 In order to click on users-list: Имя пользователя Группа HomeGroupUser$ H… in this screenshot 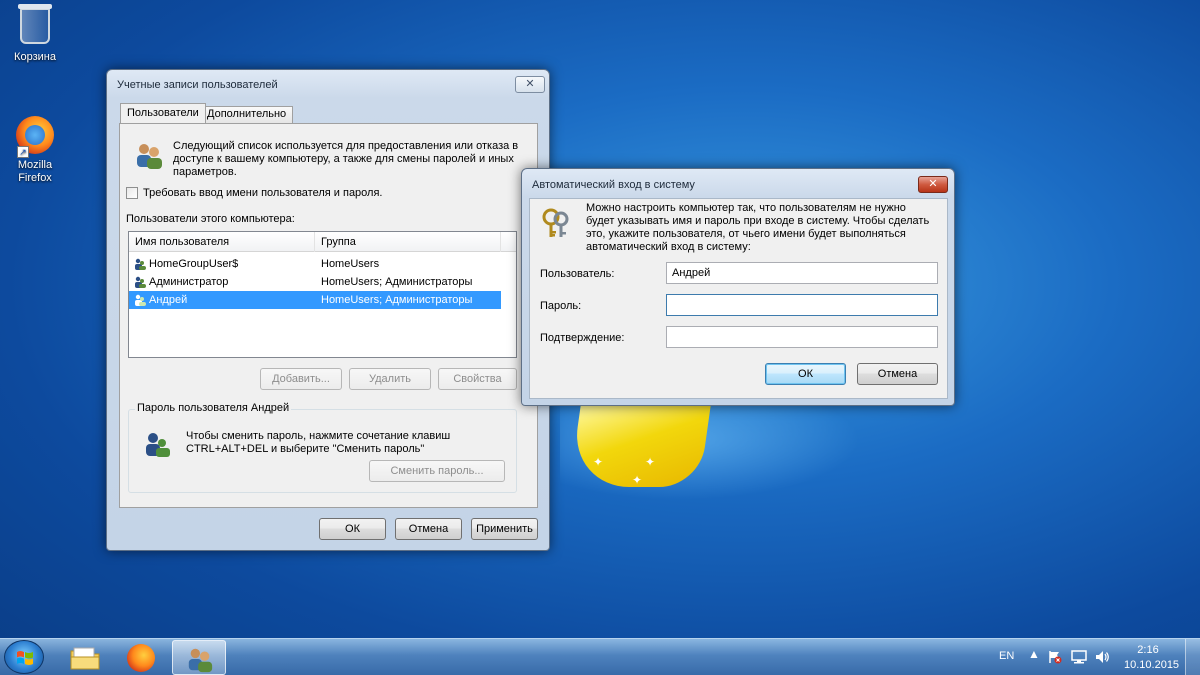, I will do `click(322, 294)`.